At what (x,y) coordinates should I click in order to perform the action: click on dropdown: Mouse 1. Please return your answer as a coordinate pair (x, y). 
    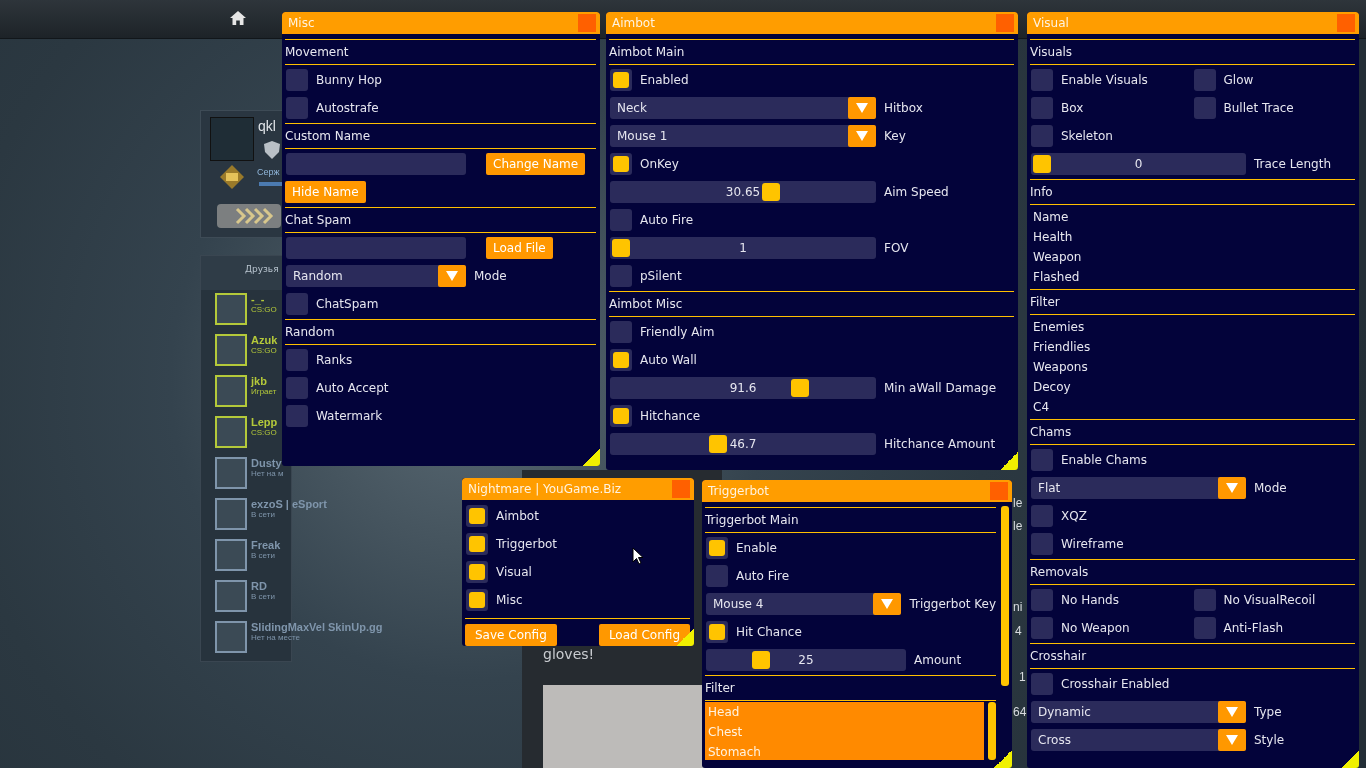
    Looking at the image, I should click on (743, 136).